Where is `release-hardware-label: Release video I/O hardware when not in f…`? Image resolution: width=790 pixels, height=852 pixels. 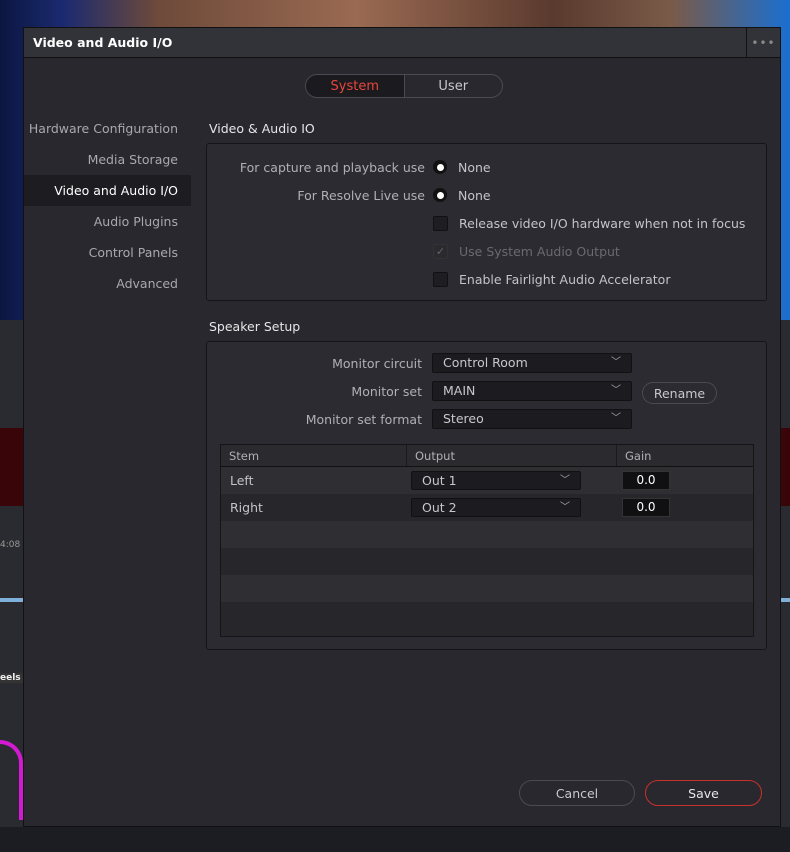
release-hardware-label: Release video I/O hardware when not in f… is located at coordinates (602, 223).